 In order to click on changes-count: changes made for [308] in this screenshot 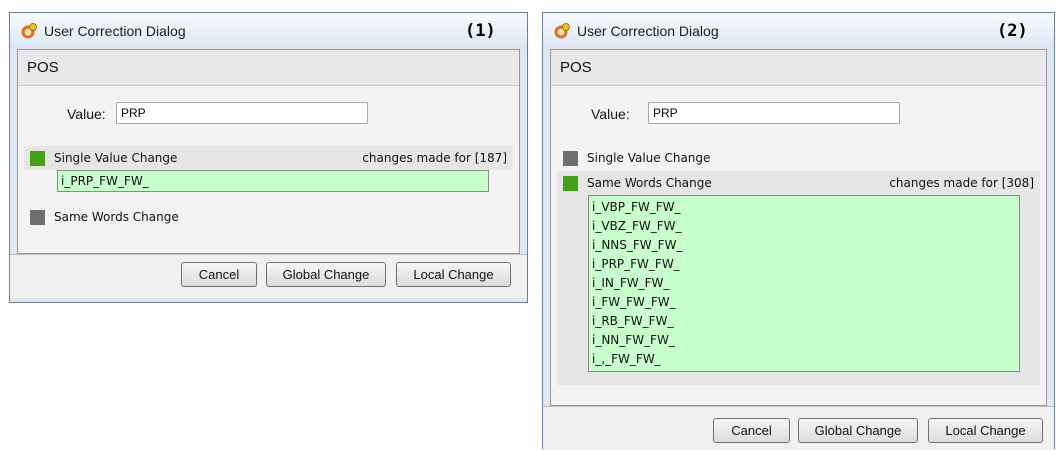, I will do `click(961, 183)`.